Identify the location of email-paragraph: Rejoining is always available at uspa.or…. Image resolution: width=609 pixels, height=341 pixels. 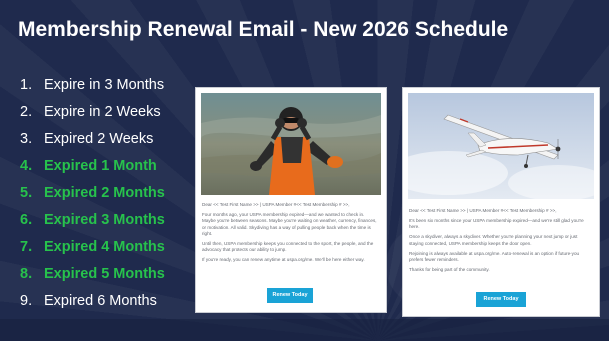
(494, 256).